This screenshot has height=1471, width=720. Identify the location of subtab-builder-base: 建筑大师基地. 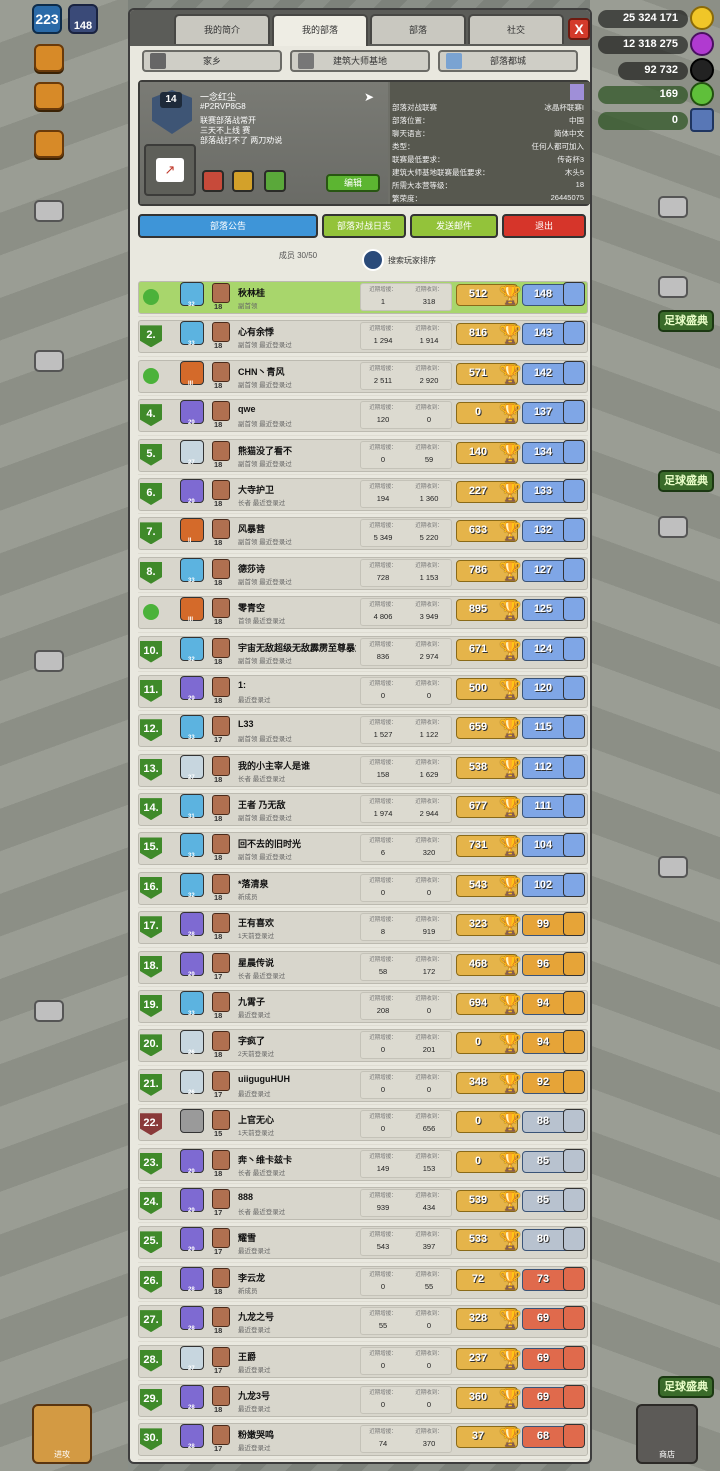
(360, 61).